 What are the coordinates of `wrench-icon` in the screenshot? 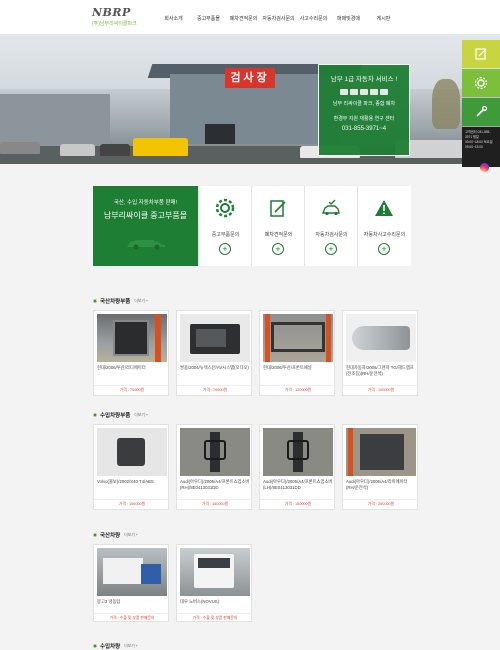 It's located at (482, 111).